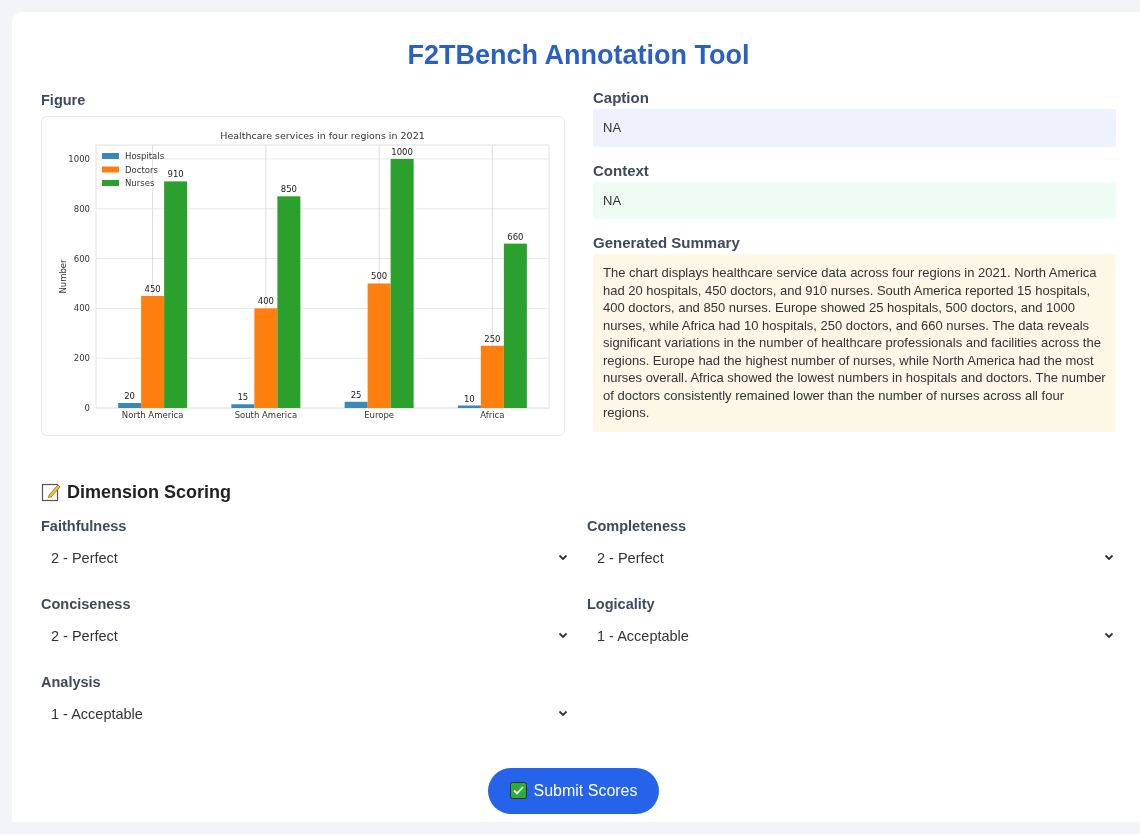 This screenshot has width=1140, height=834. What do you see at coordinates (86, 603) in the screenshot?
I see `score-label: Conciseness` at bounding box center [86, 603].